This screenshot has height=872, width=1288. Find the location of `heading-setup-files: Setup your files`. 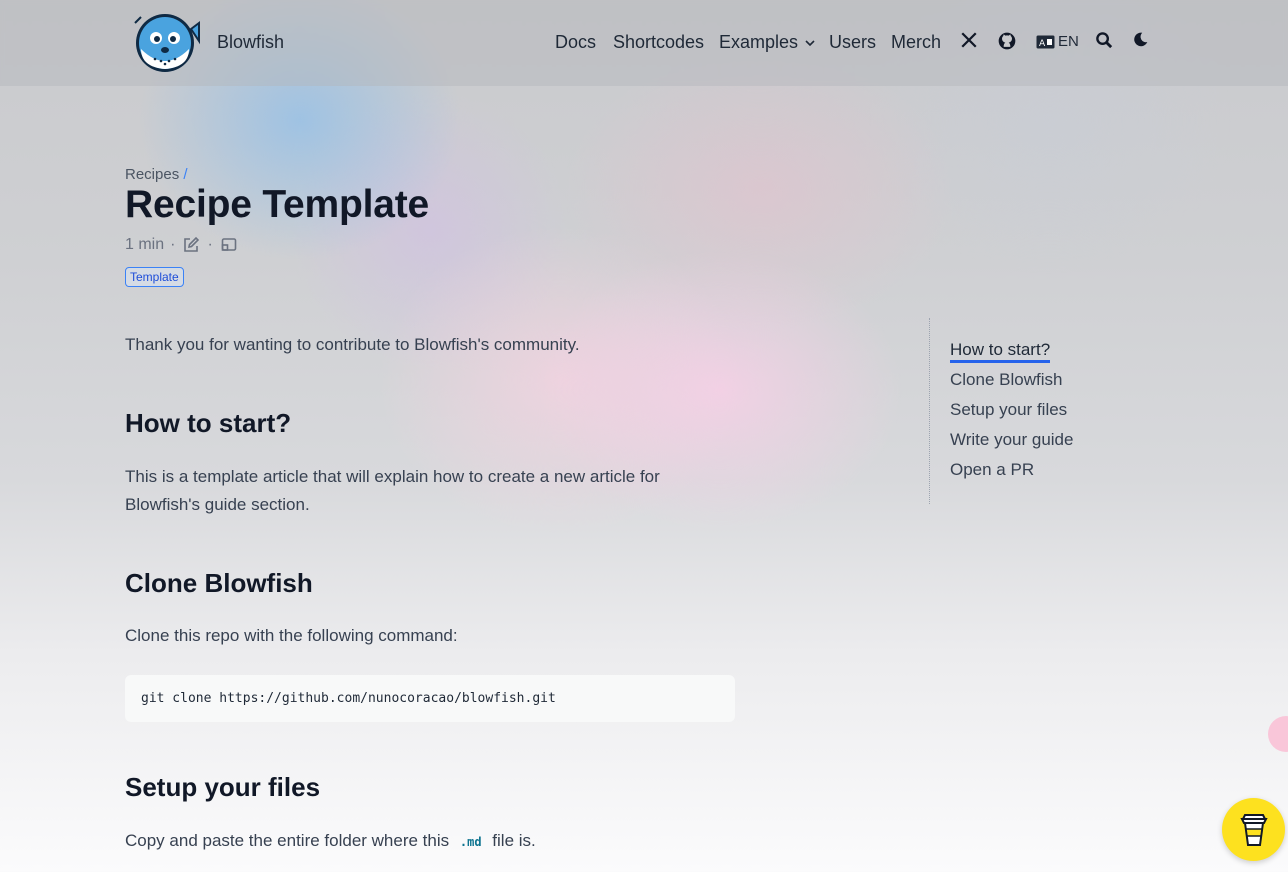

heading-setup-files: Setup your files is located at coordinates (223, 787).